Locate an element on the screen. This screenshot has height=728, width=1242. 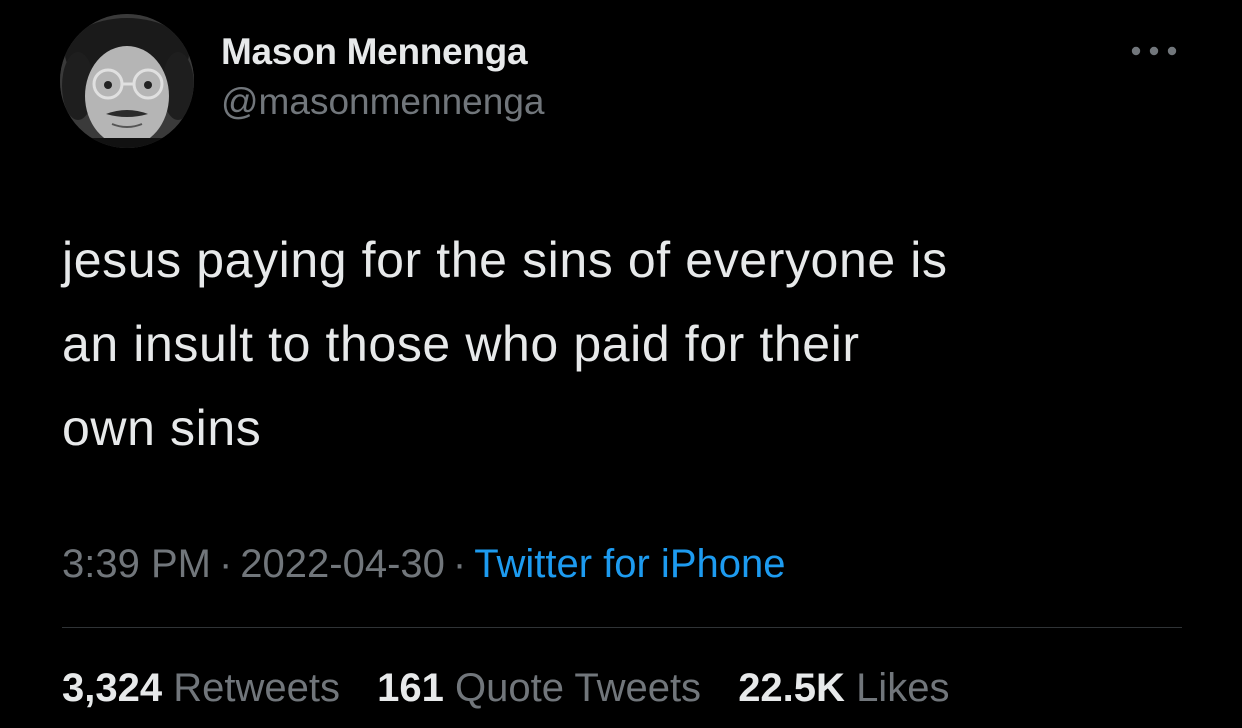
tweet-metadata: 3:39 PM · 2022-04-30 · Twitter for iPhone is located at coordinates (423, 564).